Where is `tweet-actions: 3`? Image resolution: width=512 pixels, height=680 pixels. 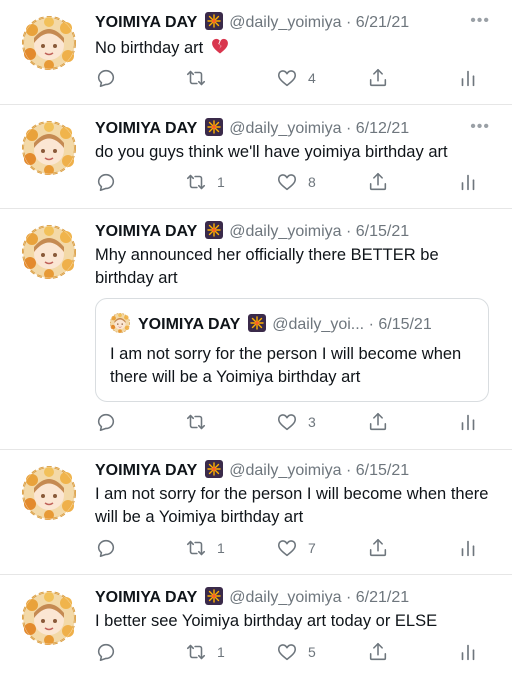
tweet-actions: 3 is located at coordinates (256, 422).